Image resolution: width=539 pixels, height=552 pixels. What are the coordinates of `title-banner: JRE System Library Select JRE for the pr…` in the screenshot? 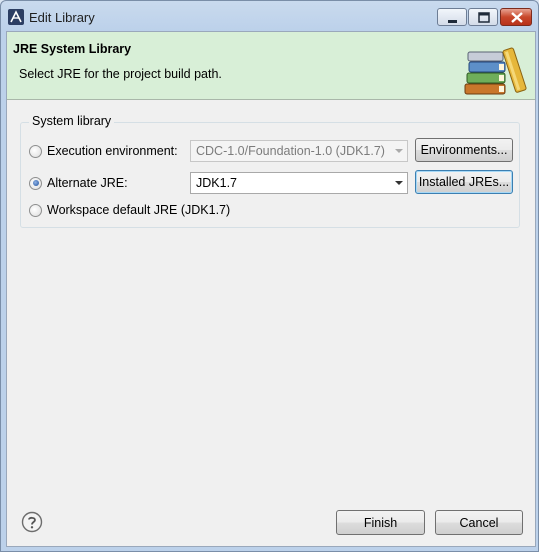 It's located at (271, 66).